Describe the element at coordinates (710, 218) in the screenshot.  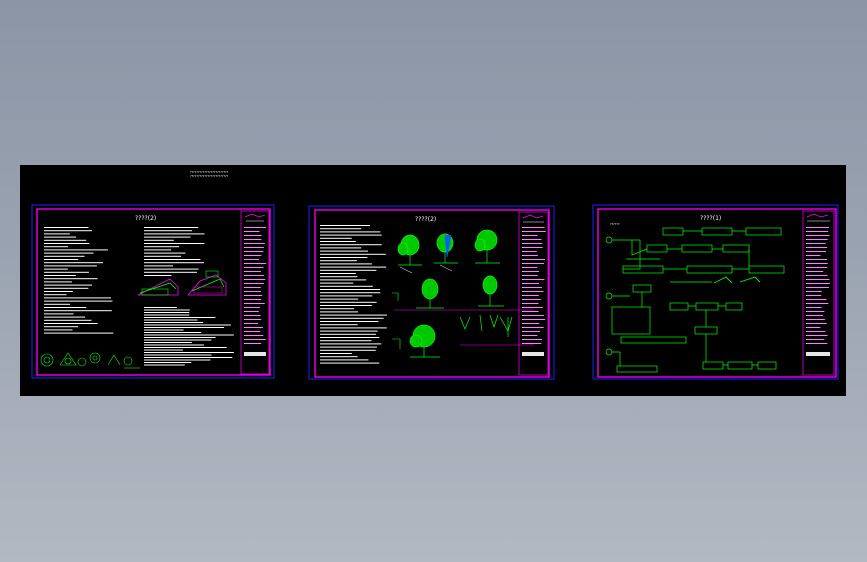
I see `sheet-3-title: ????(1)` at that location.